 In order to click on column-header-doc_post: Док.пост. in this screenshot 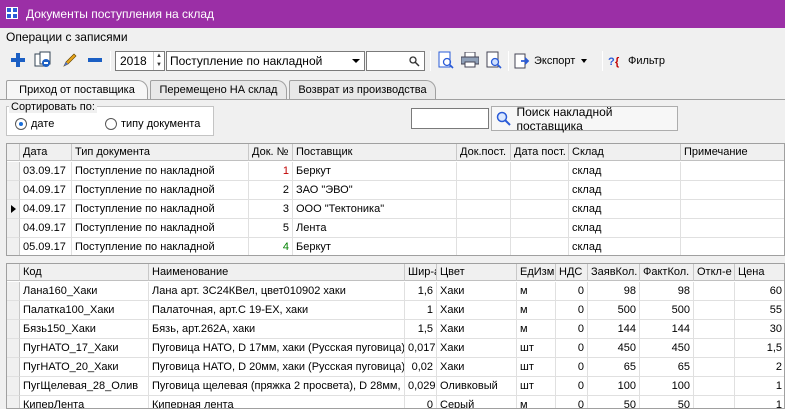, I will do `click(484, 152)`.